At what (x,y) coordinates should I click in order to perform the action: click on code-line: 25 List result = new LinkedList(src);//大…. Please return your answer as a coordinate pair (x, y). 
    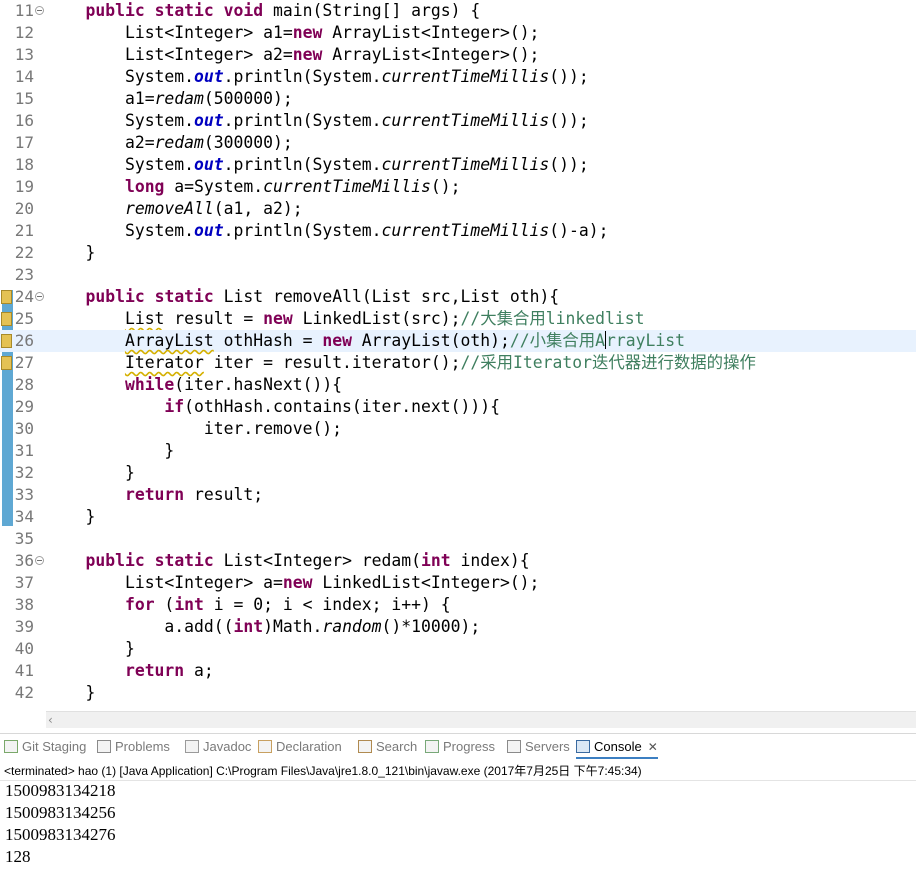
    Looking at the image, I should click on (458, 319).